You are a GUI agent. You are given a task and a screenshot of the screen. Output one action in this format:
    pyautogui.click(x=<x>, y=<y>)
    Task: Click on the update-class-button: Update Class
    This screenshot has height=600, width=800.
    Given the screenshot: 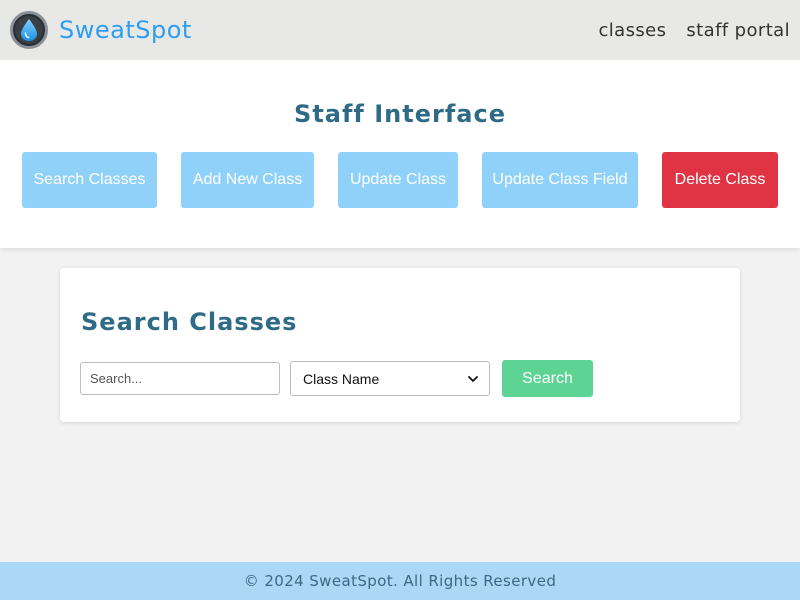 What is the action you would take?
    pyautogui.click(x=398, y=180)
    